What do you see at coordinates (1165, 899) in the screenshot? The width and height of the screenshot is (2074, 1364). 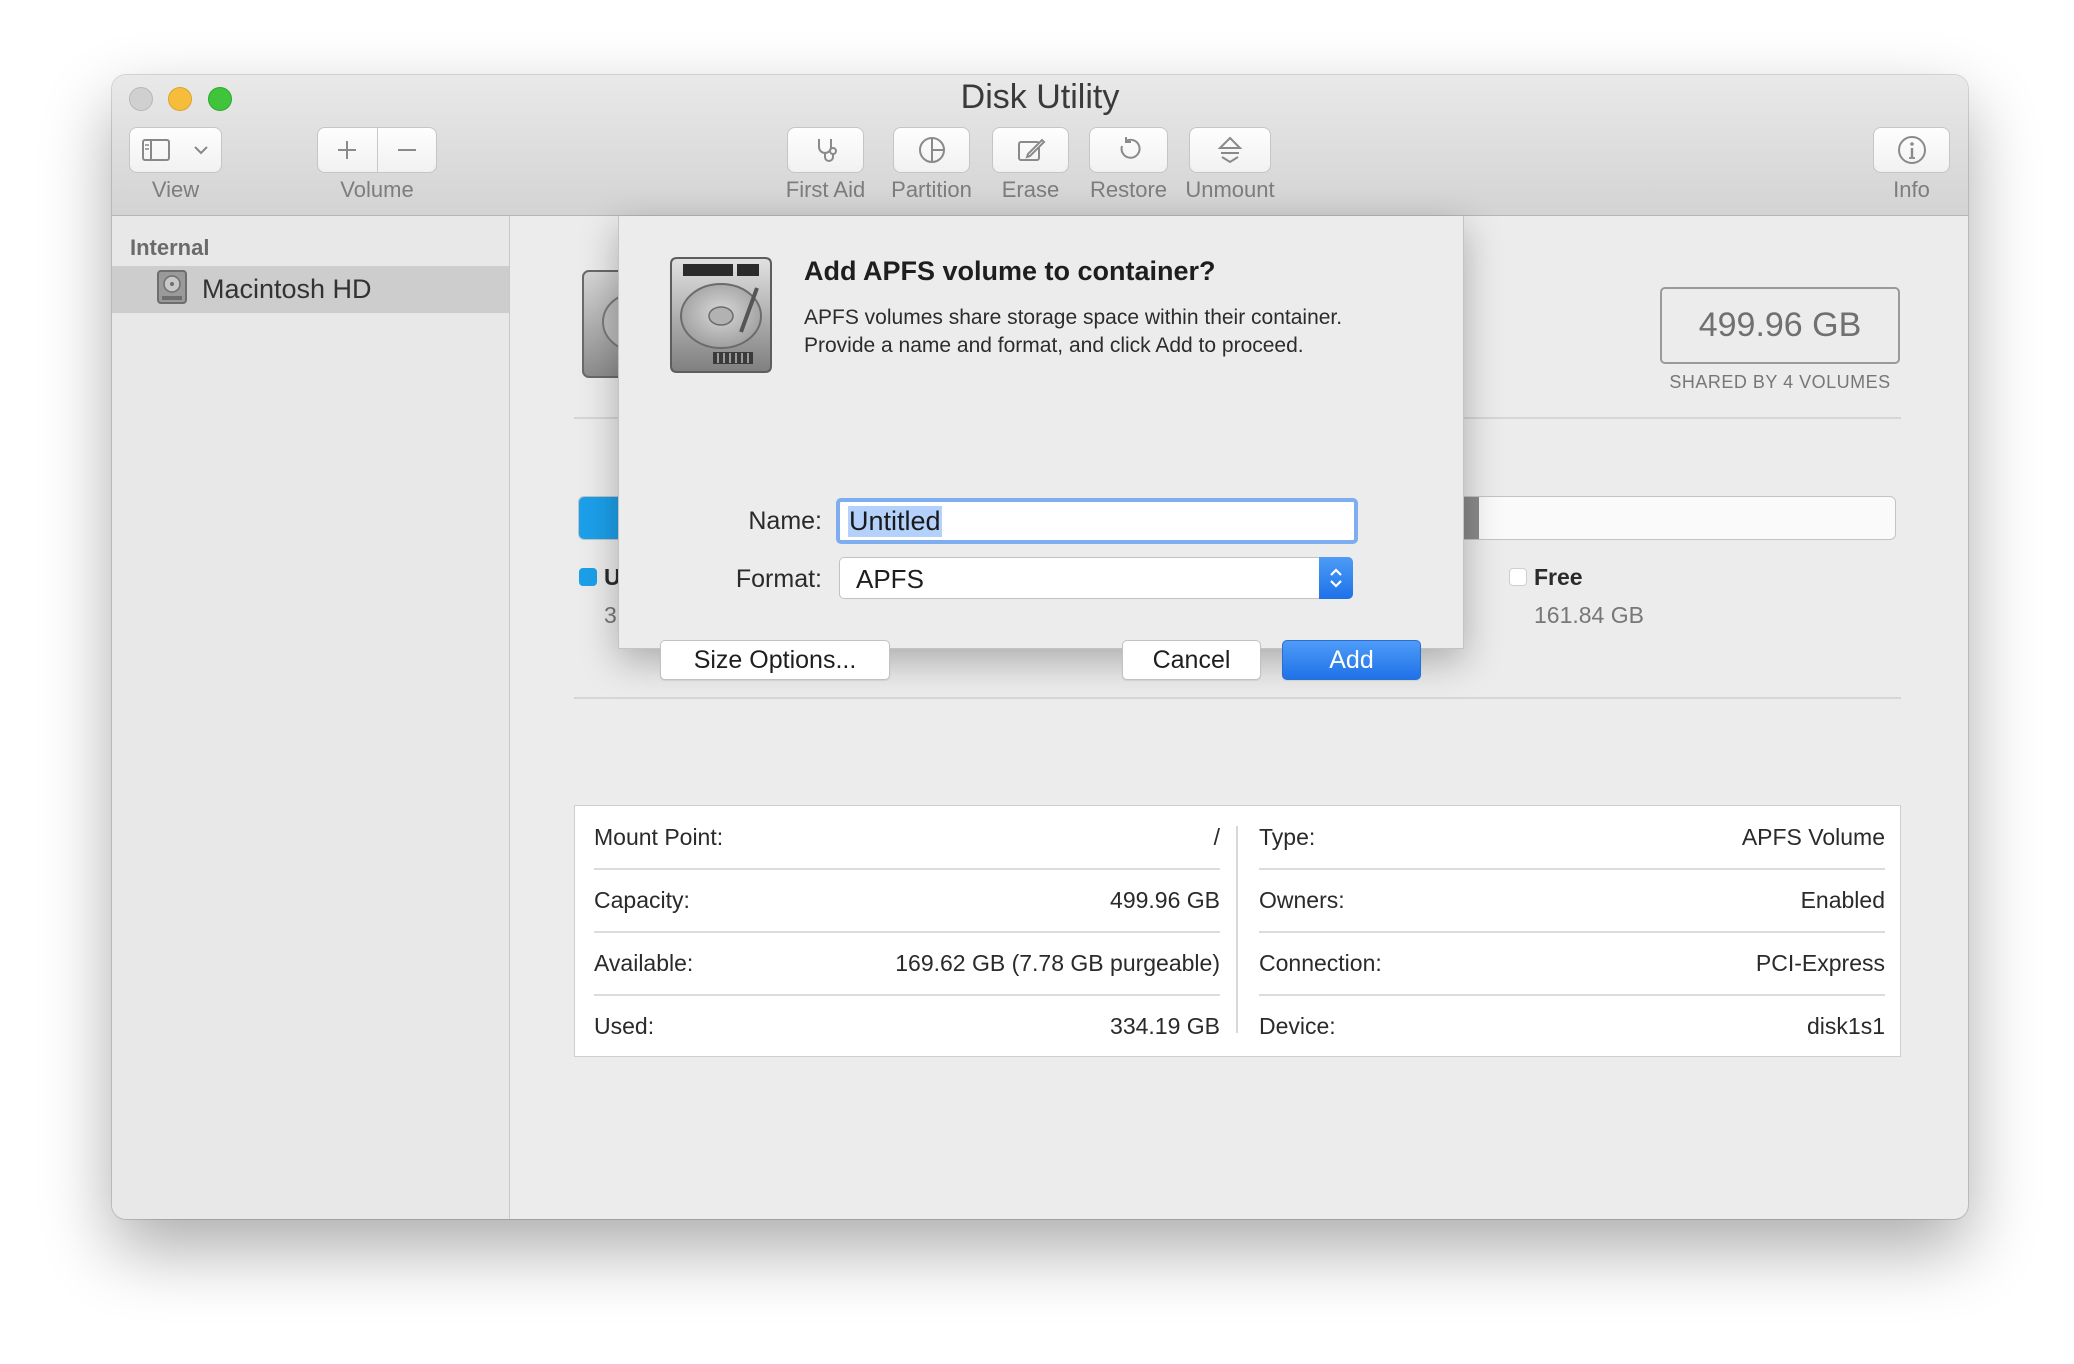 I see `info-value: 499.96 GB` at bounding box center [1165, 899].